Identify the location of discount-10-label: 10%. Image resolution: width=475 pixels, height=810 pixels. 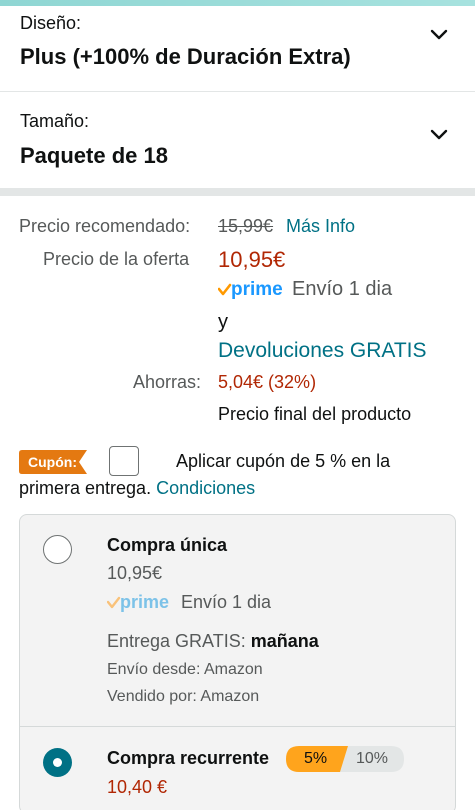
(372, 758).